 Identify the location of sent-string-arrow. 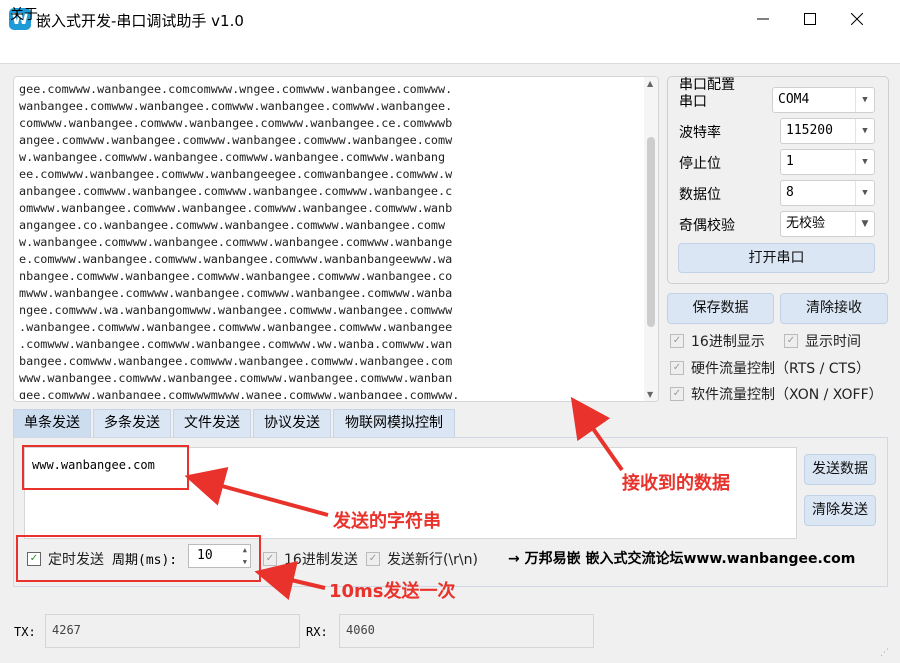
(256, 492).